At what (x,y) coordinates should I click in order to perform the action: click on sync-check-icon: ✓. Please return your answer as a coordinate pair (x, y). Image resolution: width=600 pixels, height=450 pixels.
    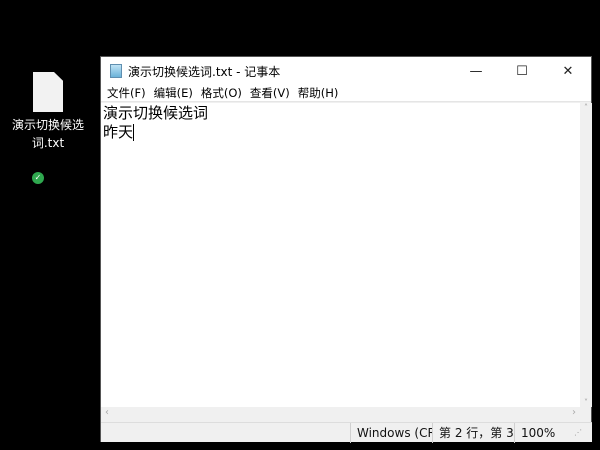
    Looking at the image, I should click on (38, 178).